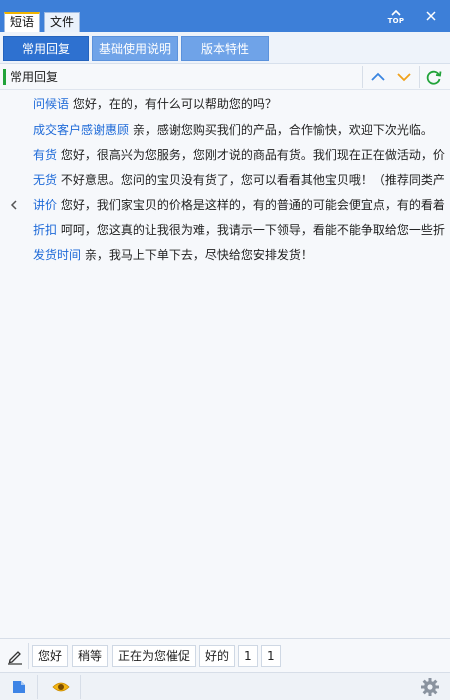 This screenshot has width=450, height=700. I want to click on quick-reply-bar: 您好 稍等 正在为您催促 好的 1 1, so click(225, 655).